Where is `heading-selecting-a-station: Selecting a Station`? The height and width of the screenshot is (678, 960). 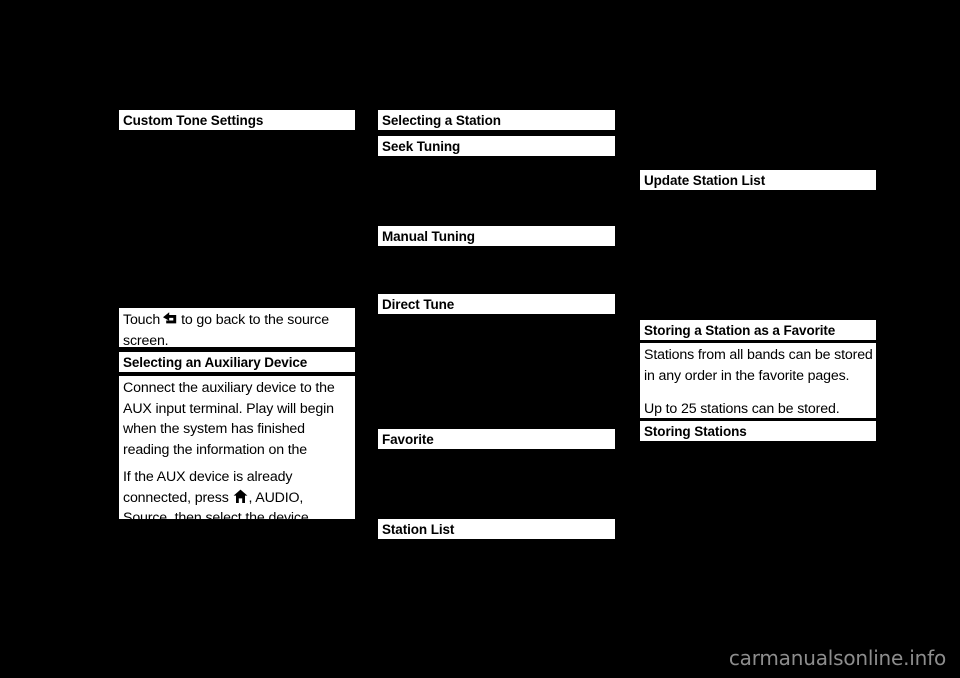 heading-selecting-a-station: Selecting a Station is located at coordinates (496, 120).